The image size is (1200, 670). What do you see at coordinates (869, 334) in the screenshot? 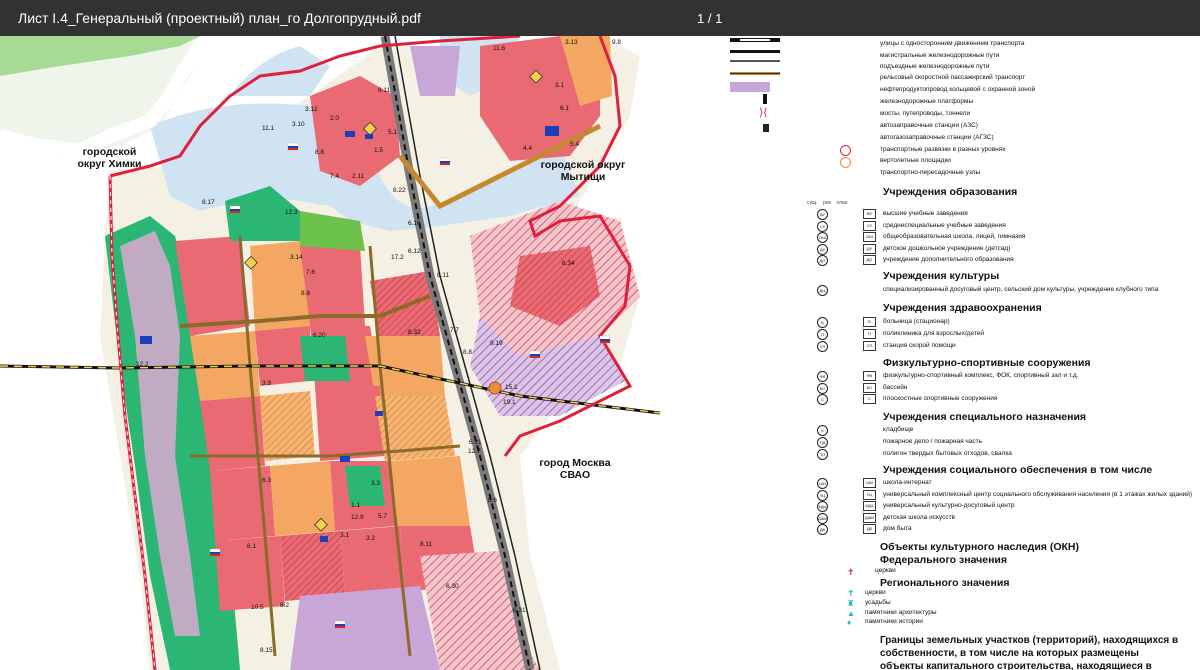
I see `legend-planned-symbol: П` at bounding box center [869, 334].